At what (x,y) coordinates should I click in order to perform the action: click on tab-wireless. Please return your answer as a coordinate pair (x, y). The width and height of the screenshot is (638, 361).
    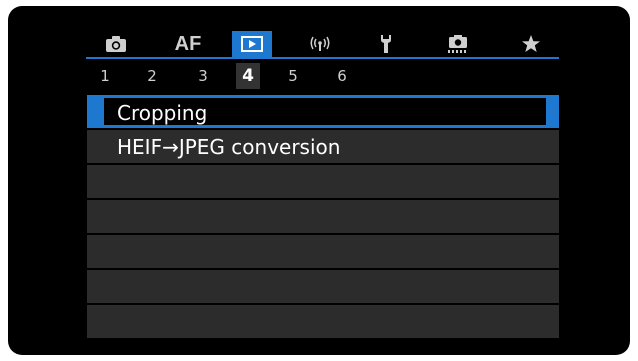
    Looking at the image, I should click on (320, 44).